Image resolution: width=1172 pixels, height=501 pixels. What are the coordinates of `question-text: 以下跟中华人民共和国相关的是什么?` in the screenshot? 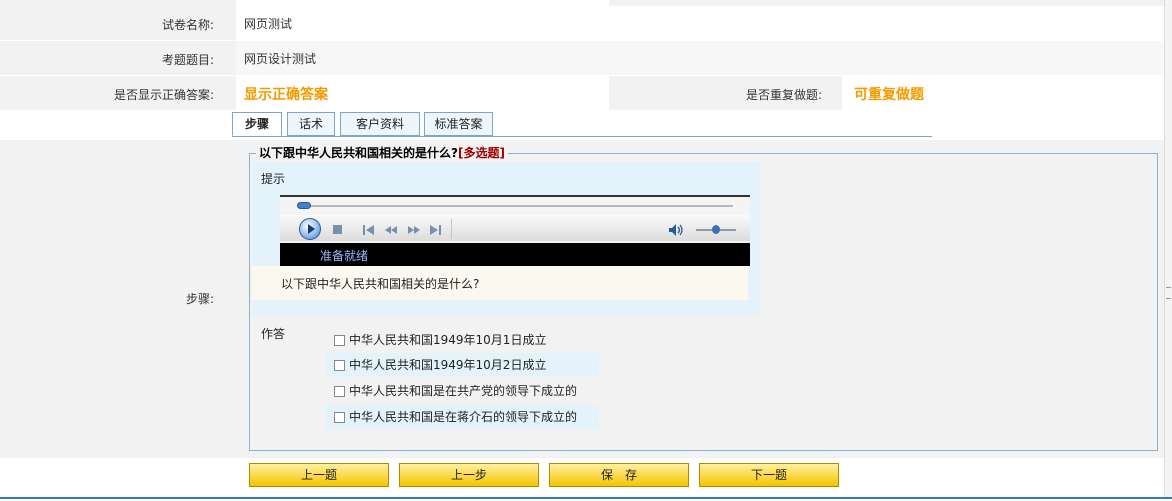 It's located at (380, 284).